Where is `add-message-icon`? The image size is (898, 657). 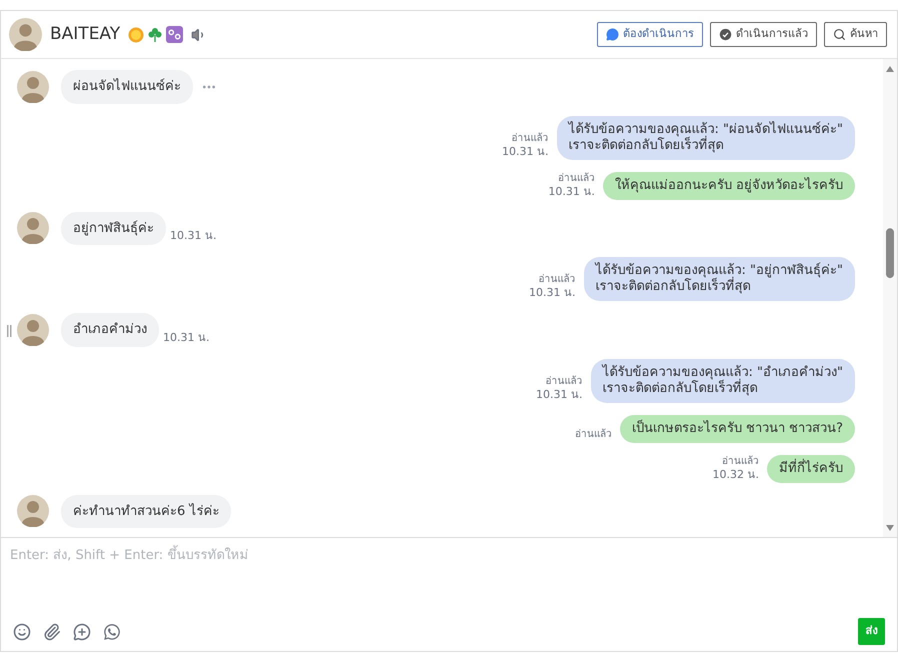
add-message-icon is located at coordinates (82, 631).